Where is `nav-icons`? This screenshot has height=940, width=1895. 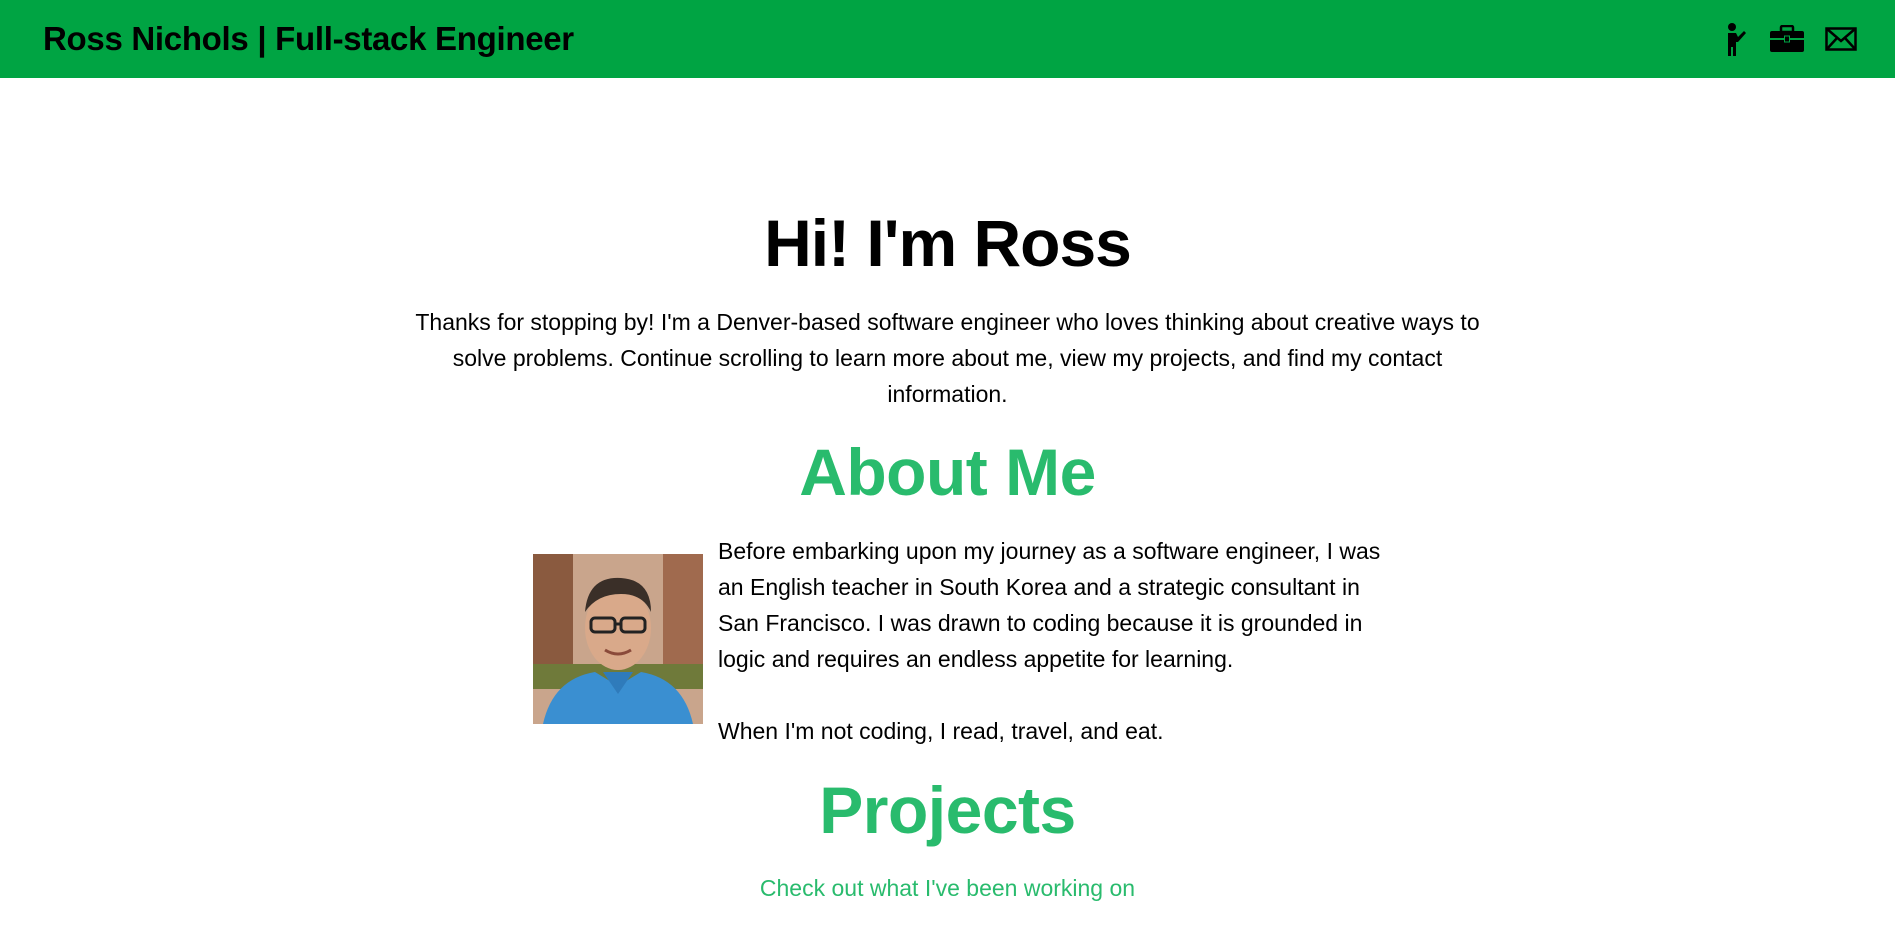 nav-icons is located at coordinates (1787, 39).